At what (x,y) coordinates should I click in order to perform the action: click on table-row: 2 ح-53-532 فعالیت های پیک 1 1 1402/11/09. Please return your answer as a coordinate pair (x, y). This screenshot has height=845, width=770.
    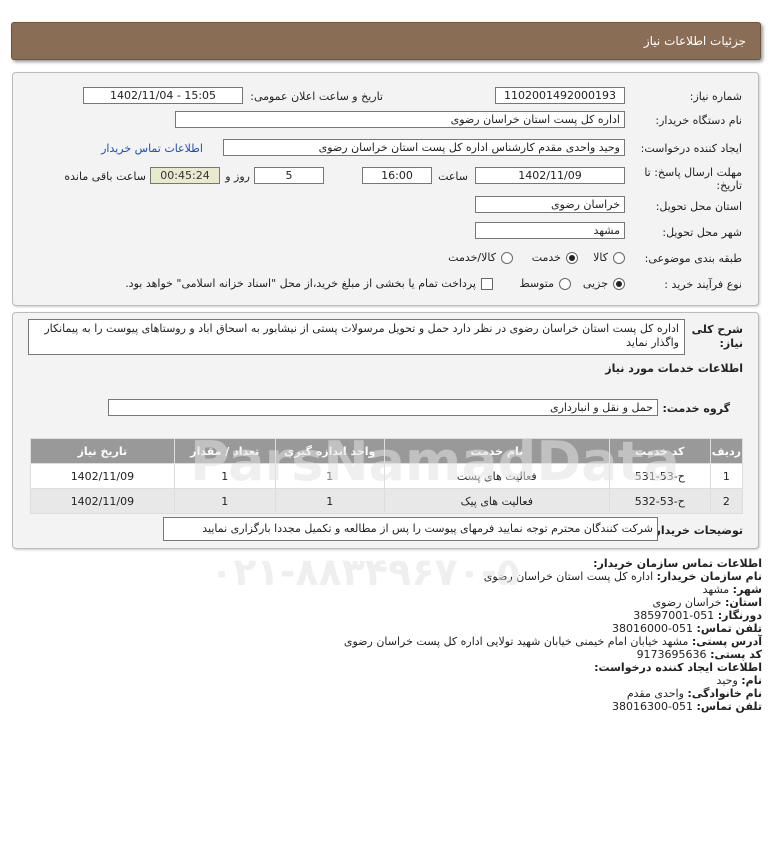
    Looking at the image, I should click on (387, 501).